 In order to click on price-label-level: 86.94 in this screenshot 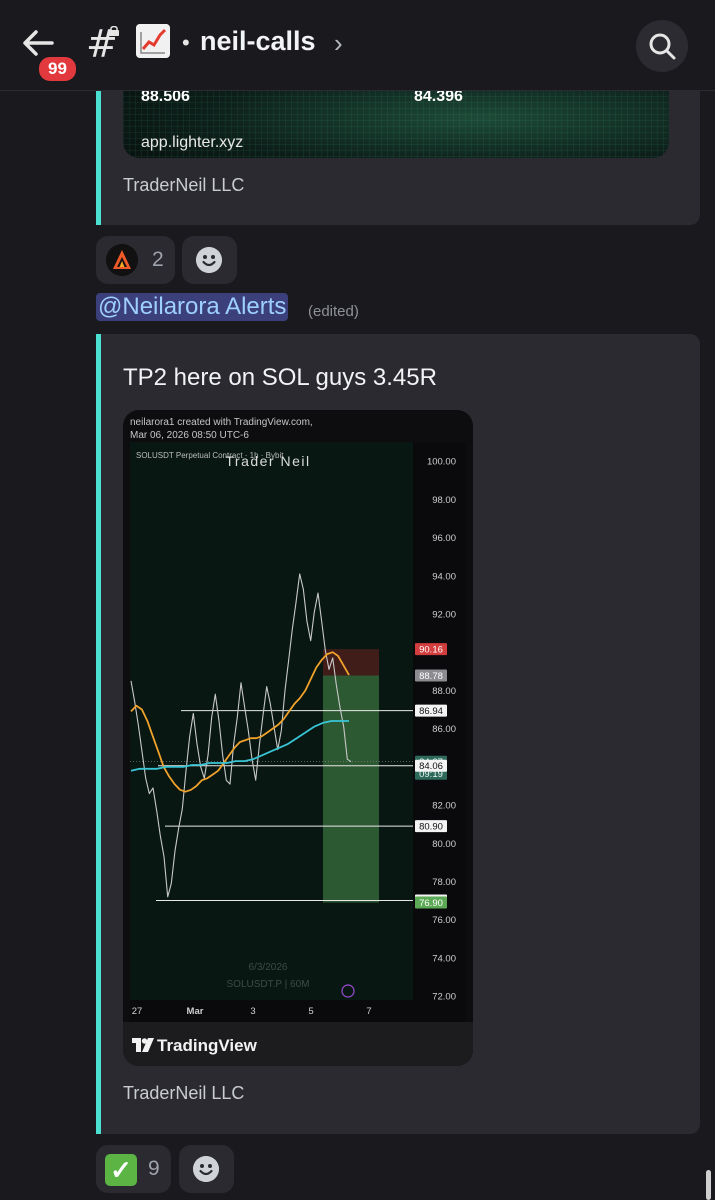, I will do `click(431, 711)`.